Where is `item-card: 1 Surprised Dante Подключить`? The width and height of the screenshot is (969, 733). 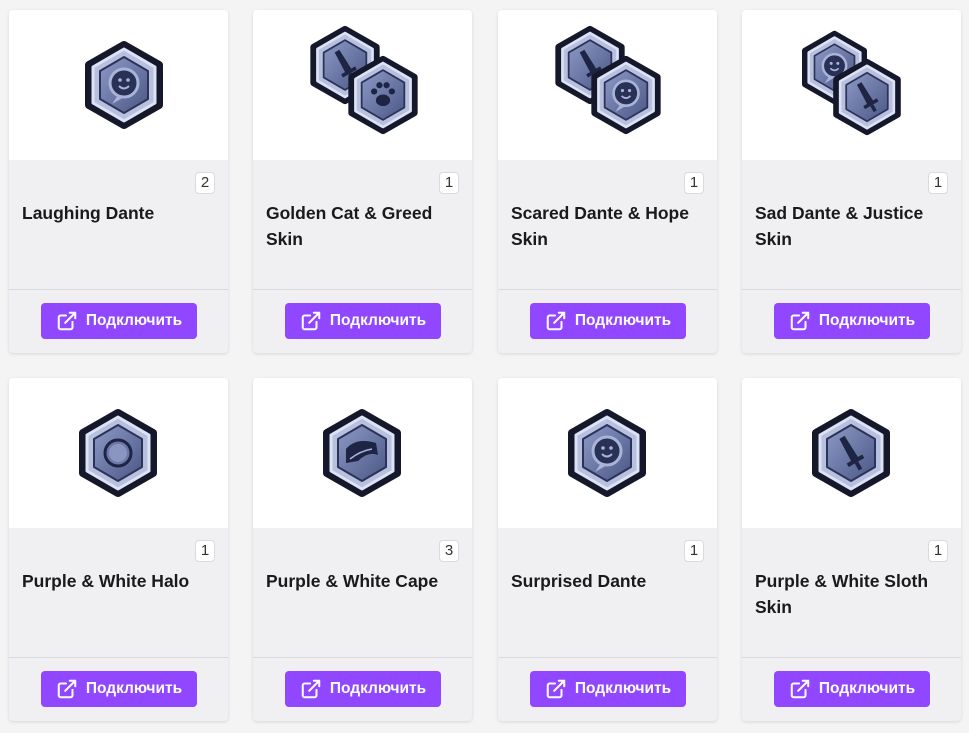 item-card: 1 Surprised Dante Подключить is located at coordinates (607, 549).